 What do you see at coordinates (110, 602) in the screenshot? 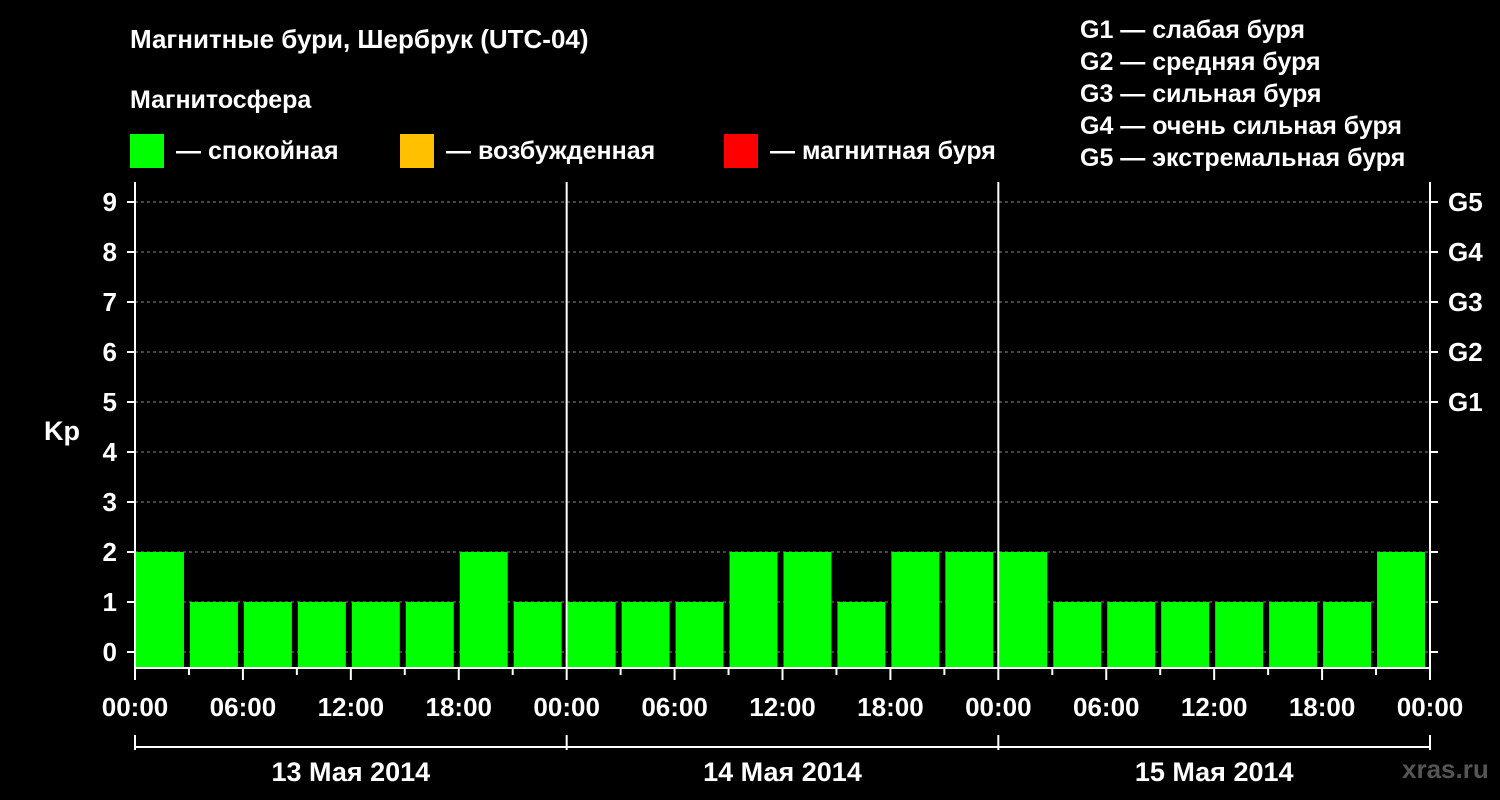
I see `y-tick-label: 1` at bounding box center [110, 602].